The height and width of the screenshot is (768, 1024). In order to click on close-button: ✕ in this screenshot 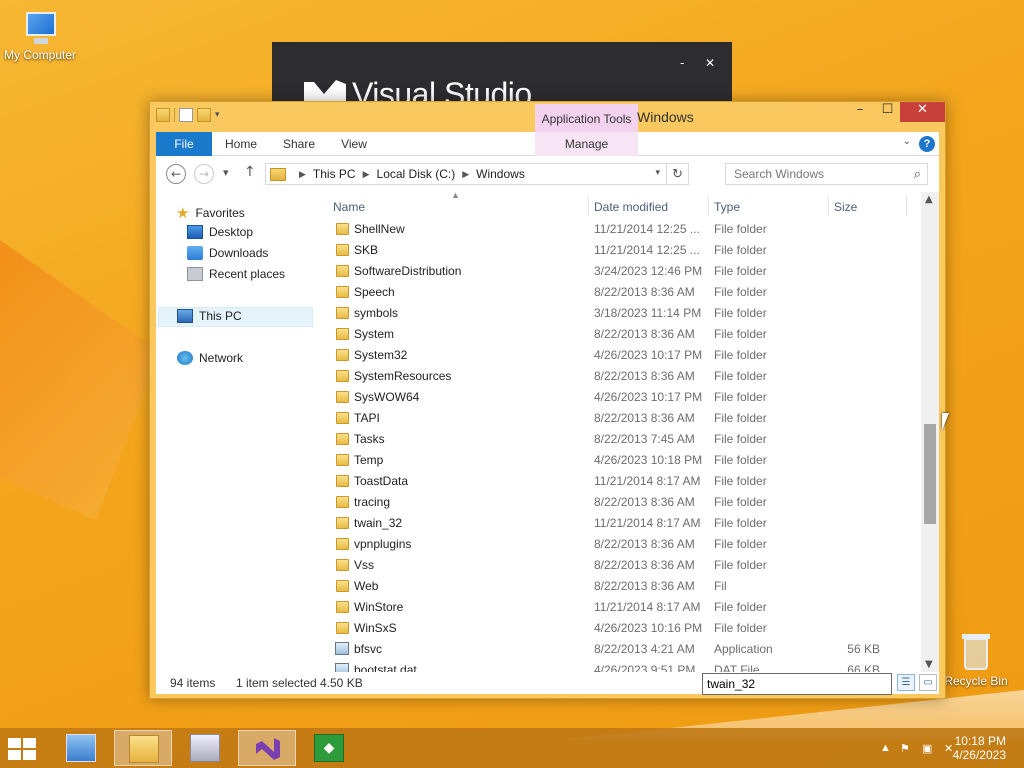, I will do `click(922, 112)`.